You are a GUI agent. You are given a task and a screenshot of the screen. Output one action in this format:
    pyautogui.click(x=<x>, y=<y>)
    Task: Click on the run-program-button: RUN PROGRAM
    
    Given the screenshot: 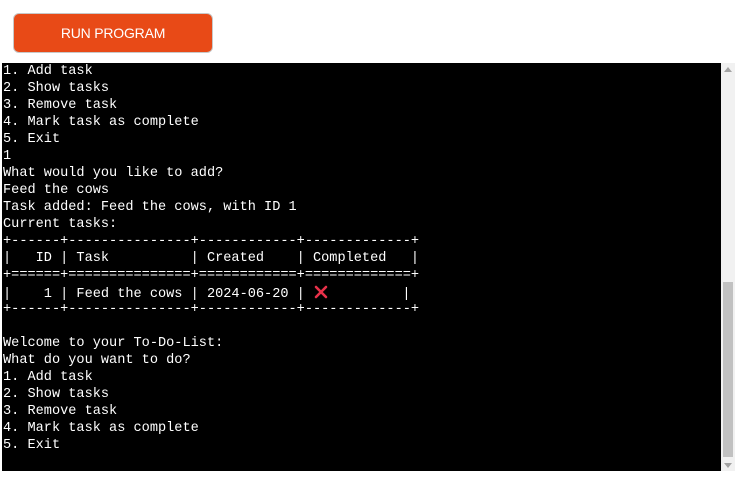 What is the action you would take?
    pyautogui.click(x=113, y=33)
    